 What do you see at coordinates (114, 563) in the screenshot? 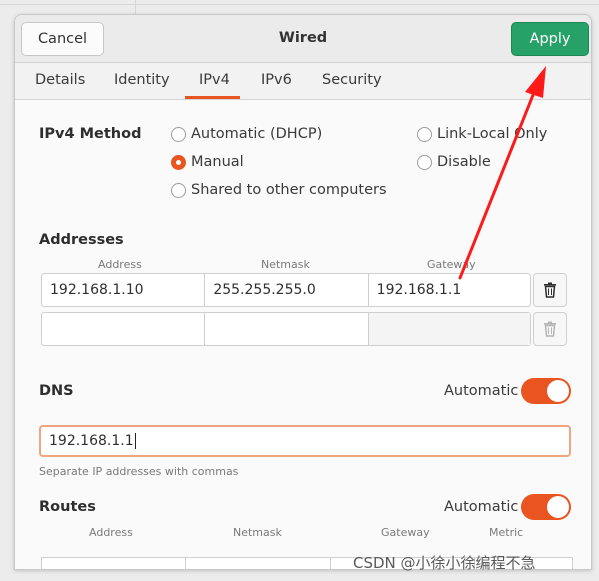
I see `route-address-field` at bounding box center [114, 563].